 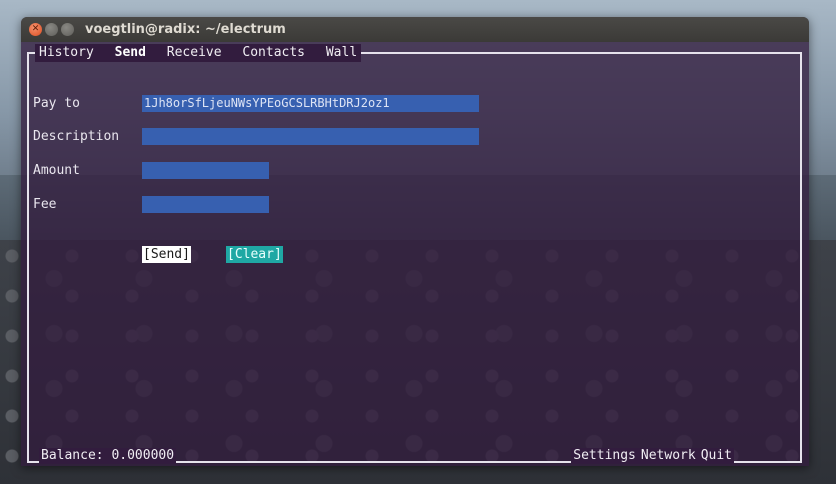 I want to click on tab-history: History, so click(x=66, y=53).